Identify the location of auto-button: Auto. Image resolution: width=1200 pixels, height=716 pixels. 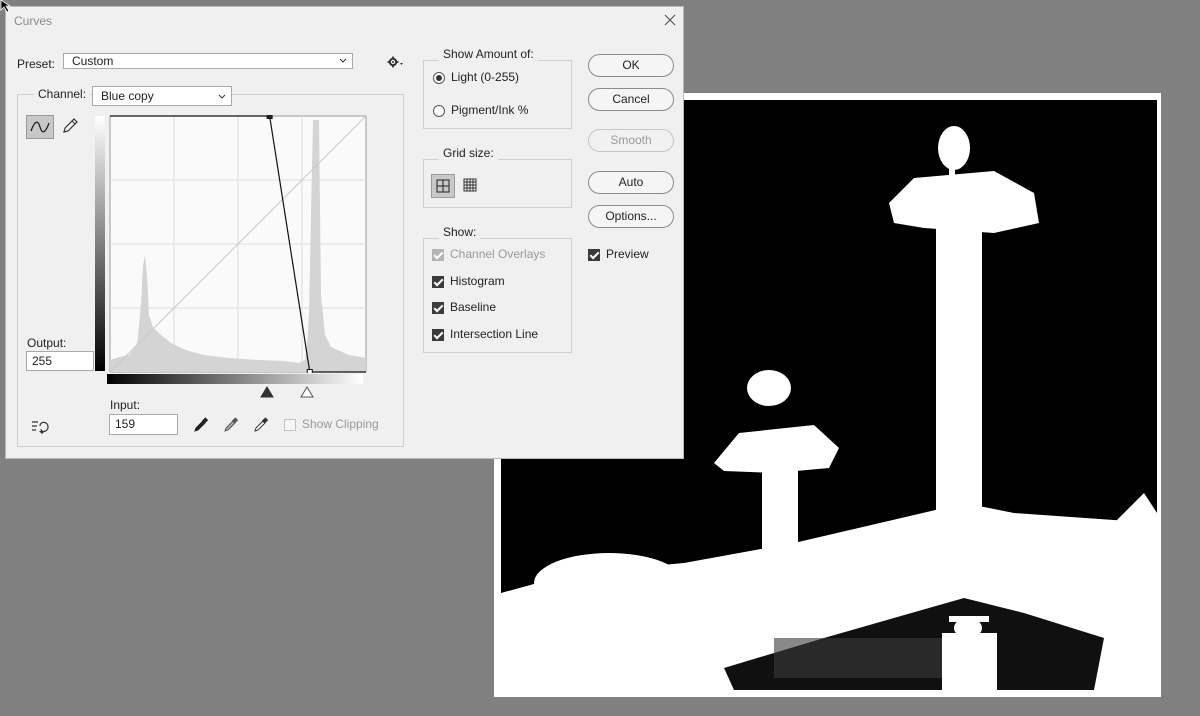
(631, 182).